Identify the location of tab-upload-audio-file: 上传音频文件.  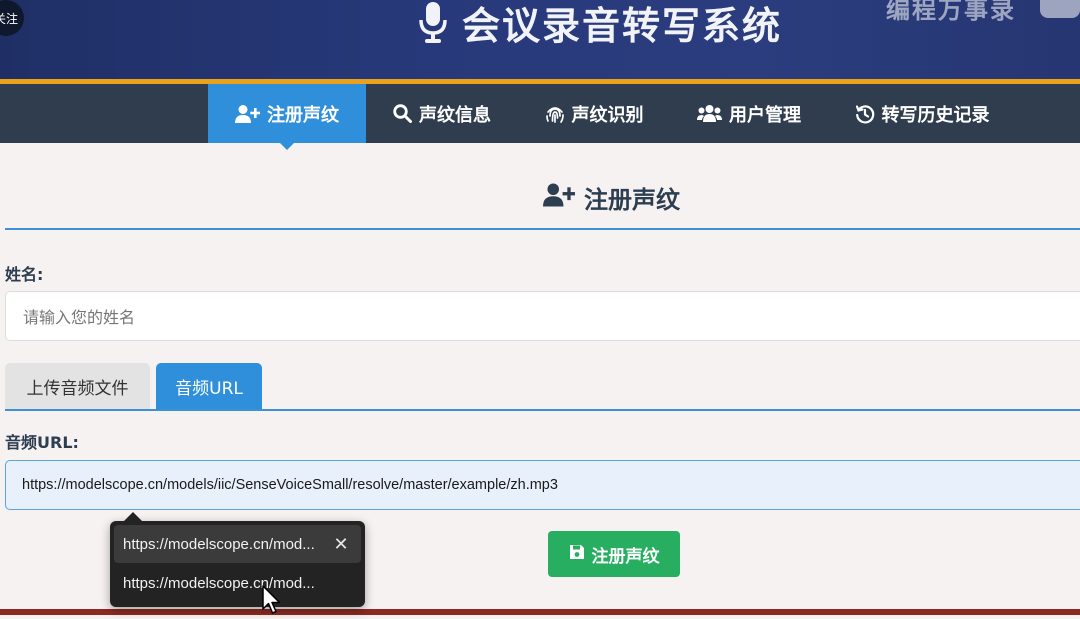
(77, 386).